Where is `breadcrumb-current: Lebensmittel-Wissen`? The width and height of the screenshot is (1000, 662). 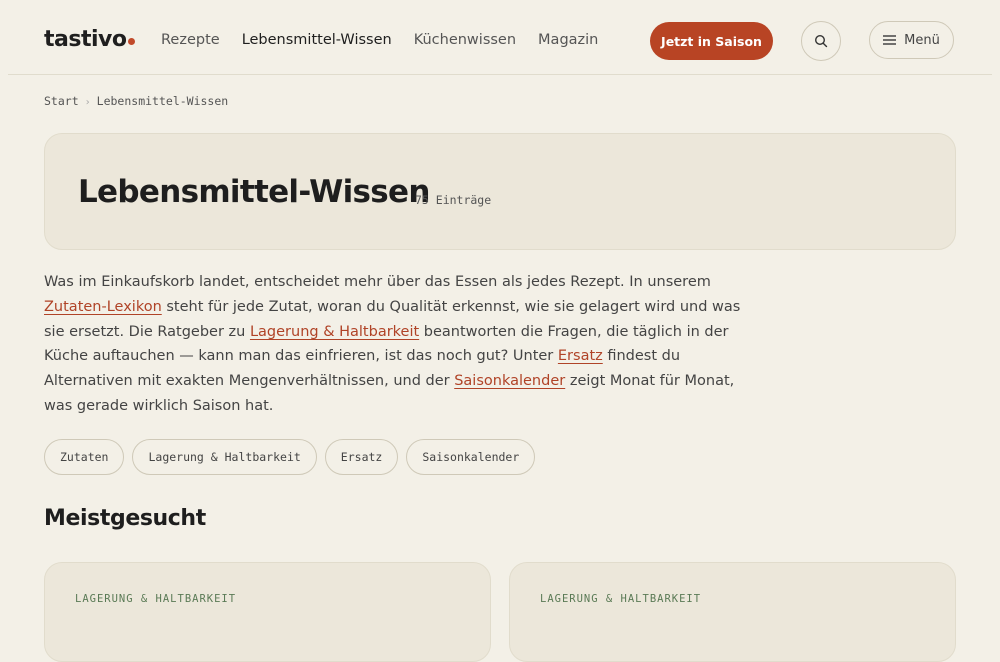 breadcrumb-current: Lebensmittel-Wissen is located at coordinates (162, 101).